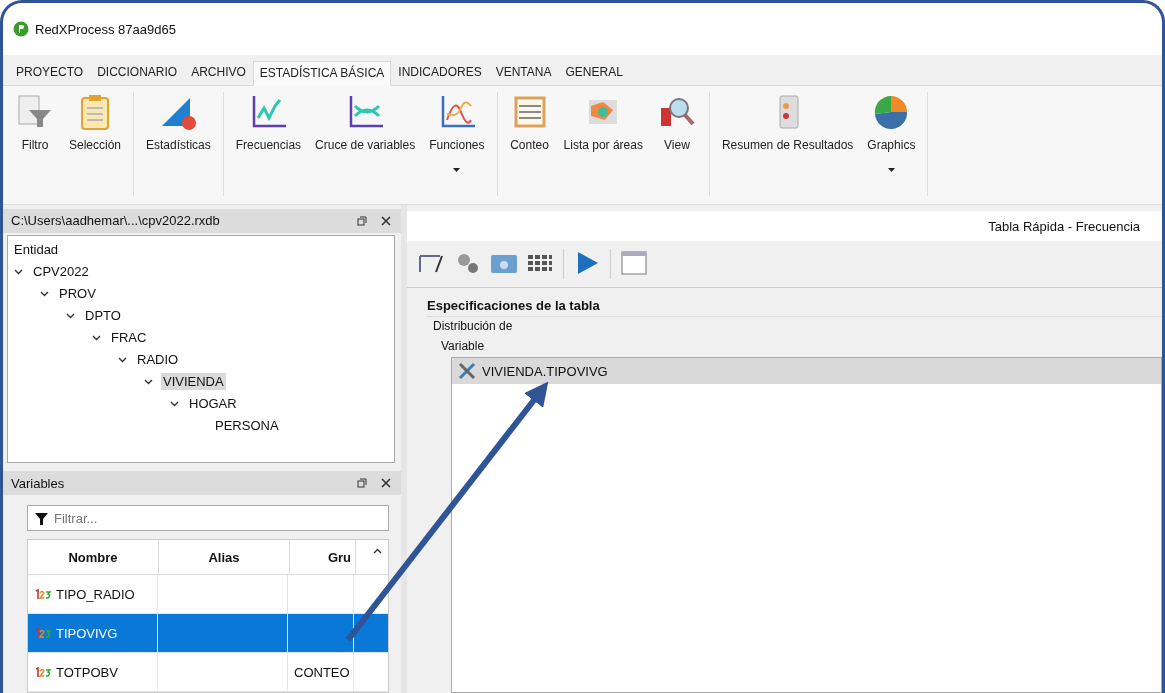  What do you see at coordinates (794, 307) in the screenshot?
I see `group-title: Especificaciones de la tabla` at bounding box center [794, 307].